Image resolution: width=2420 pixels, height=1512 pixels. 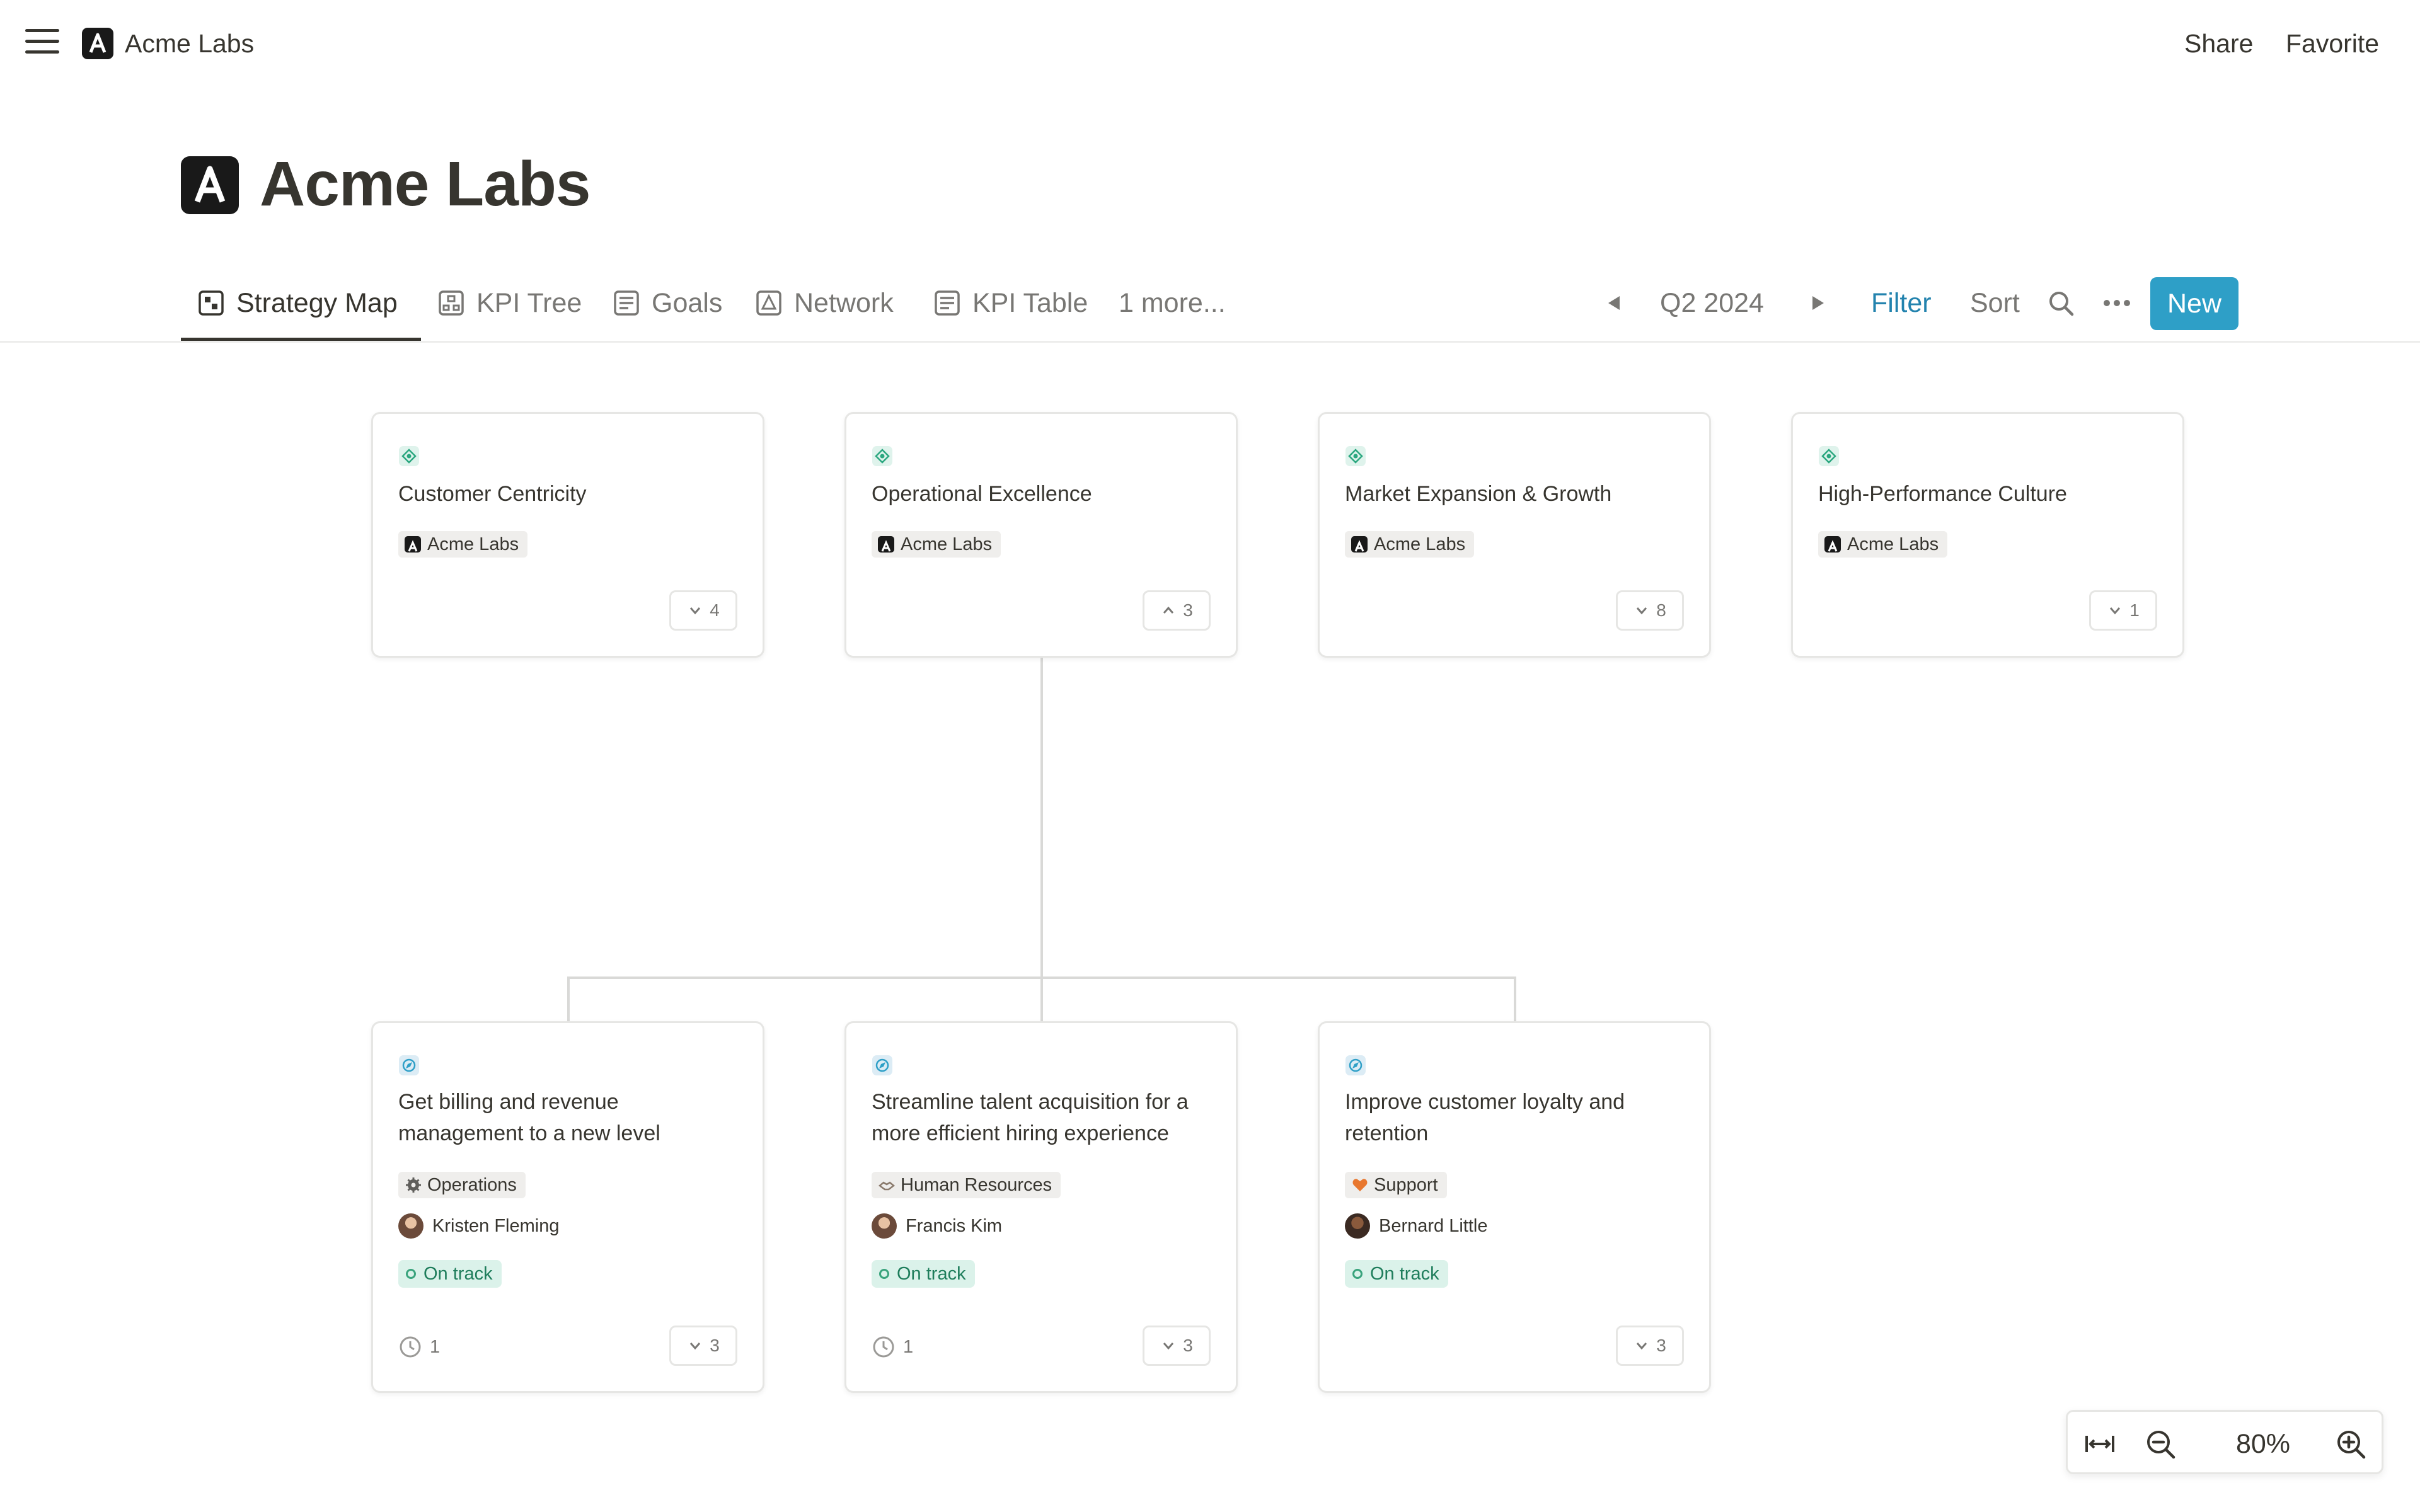 I want to click on expand-button: 1, so click(x=2123, y=610).